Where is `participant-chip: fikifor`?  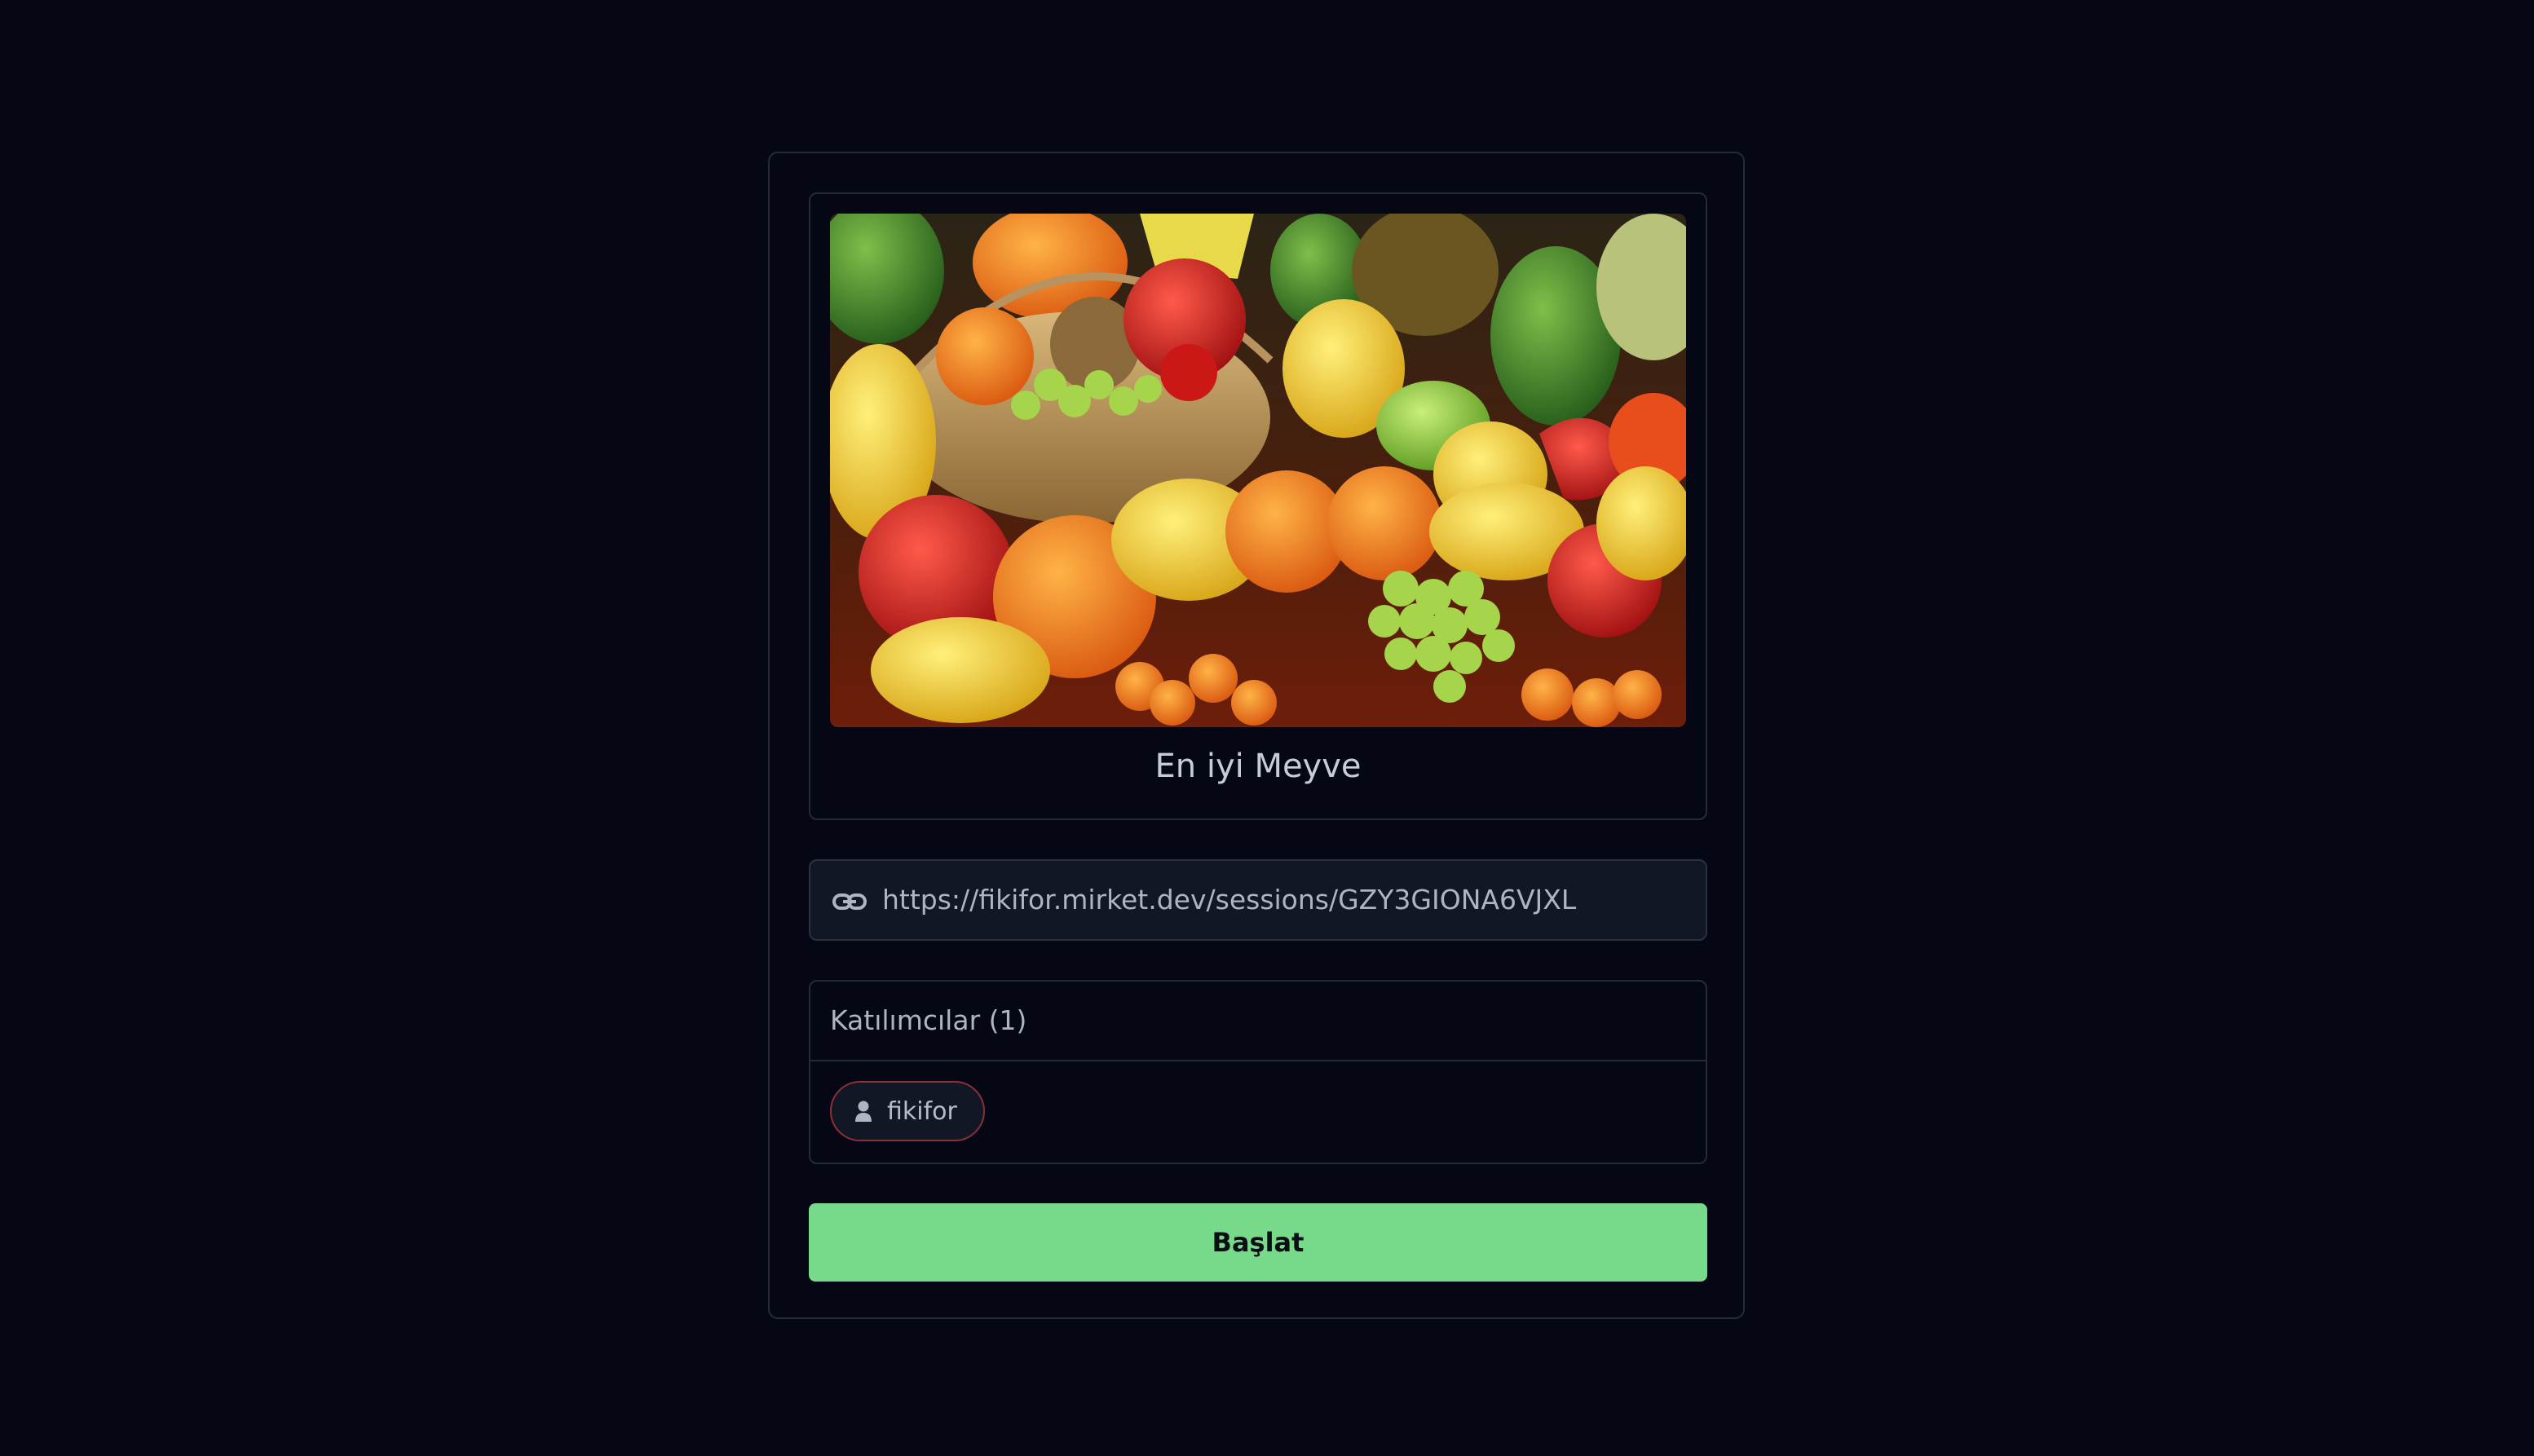 participant-chip: fikifor is located at coordinates (907, 1111).